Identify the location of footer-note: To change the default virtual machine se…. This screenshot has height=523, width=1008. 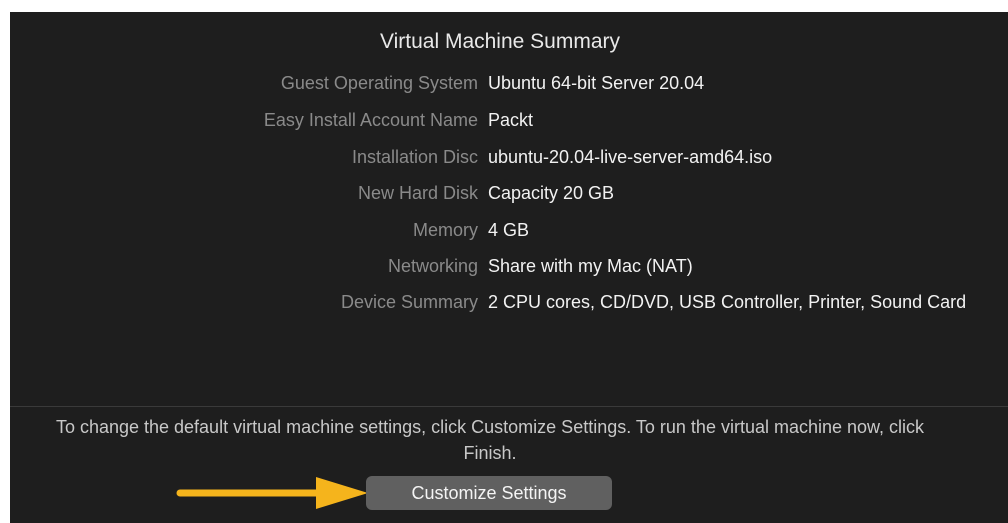
(490, 440).